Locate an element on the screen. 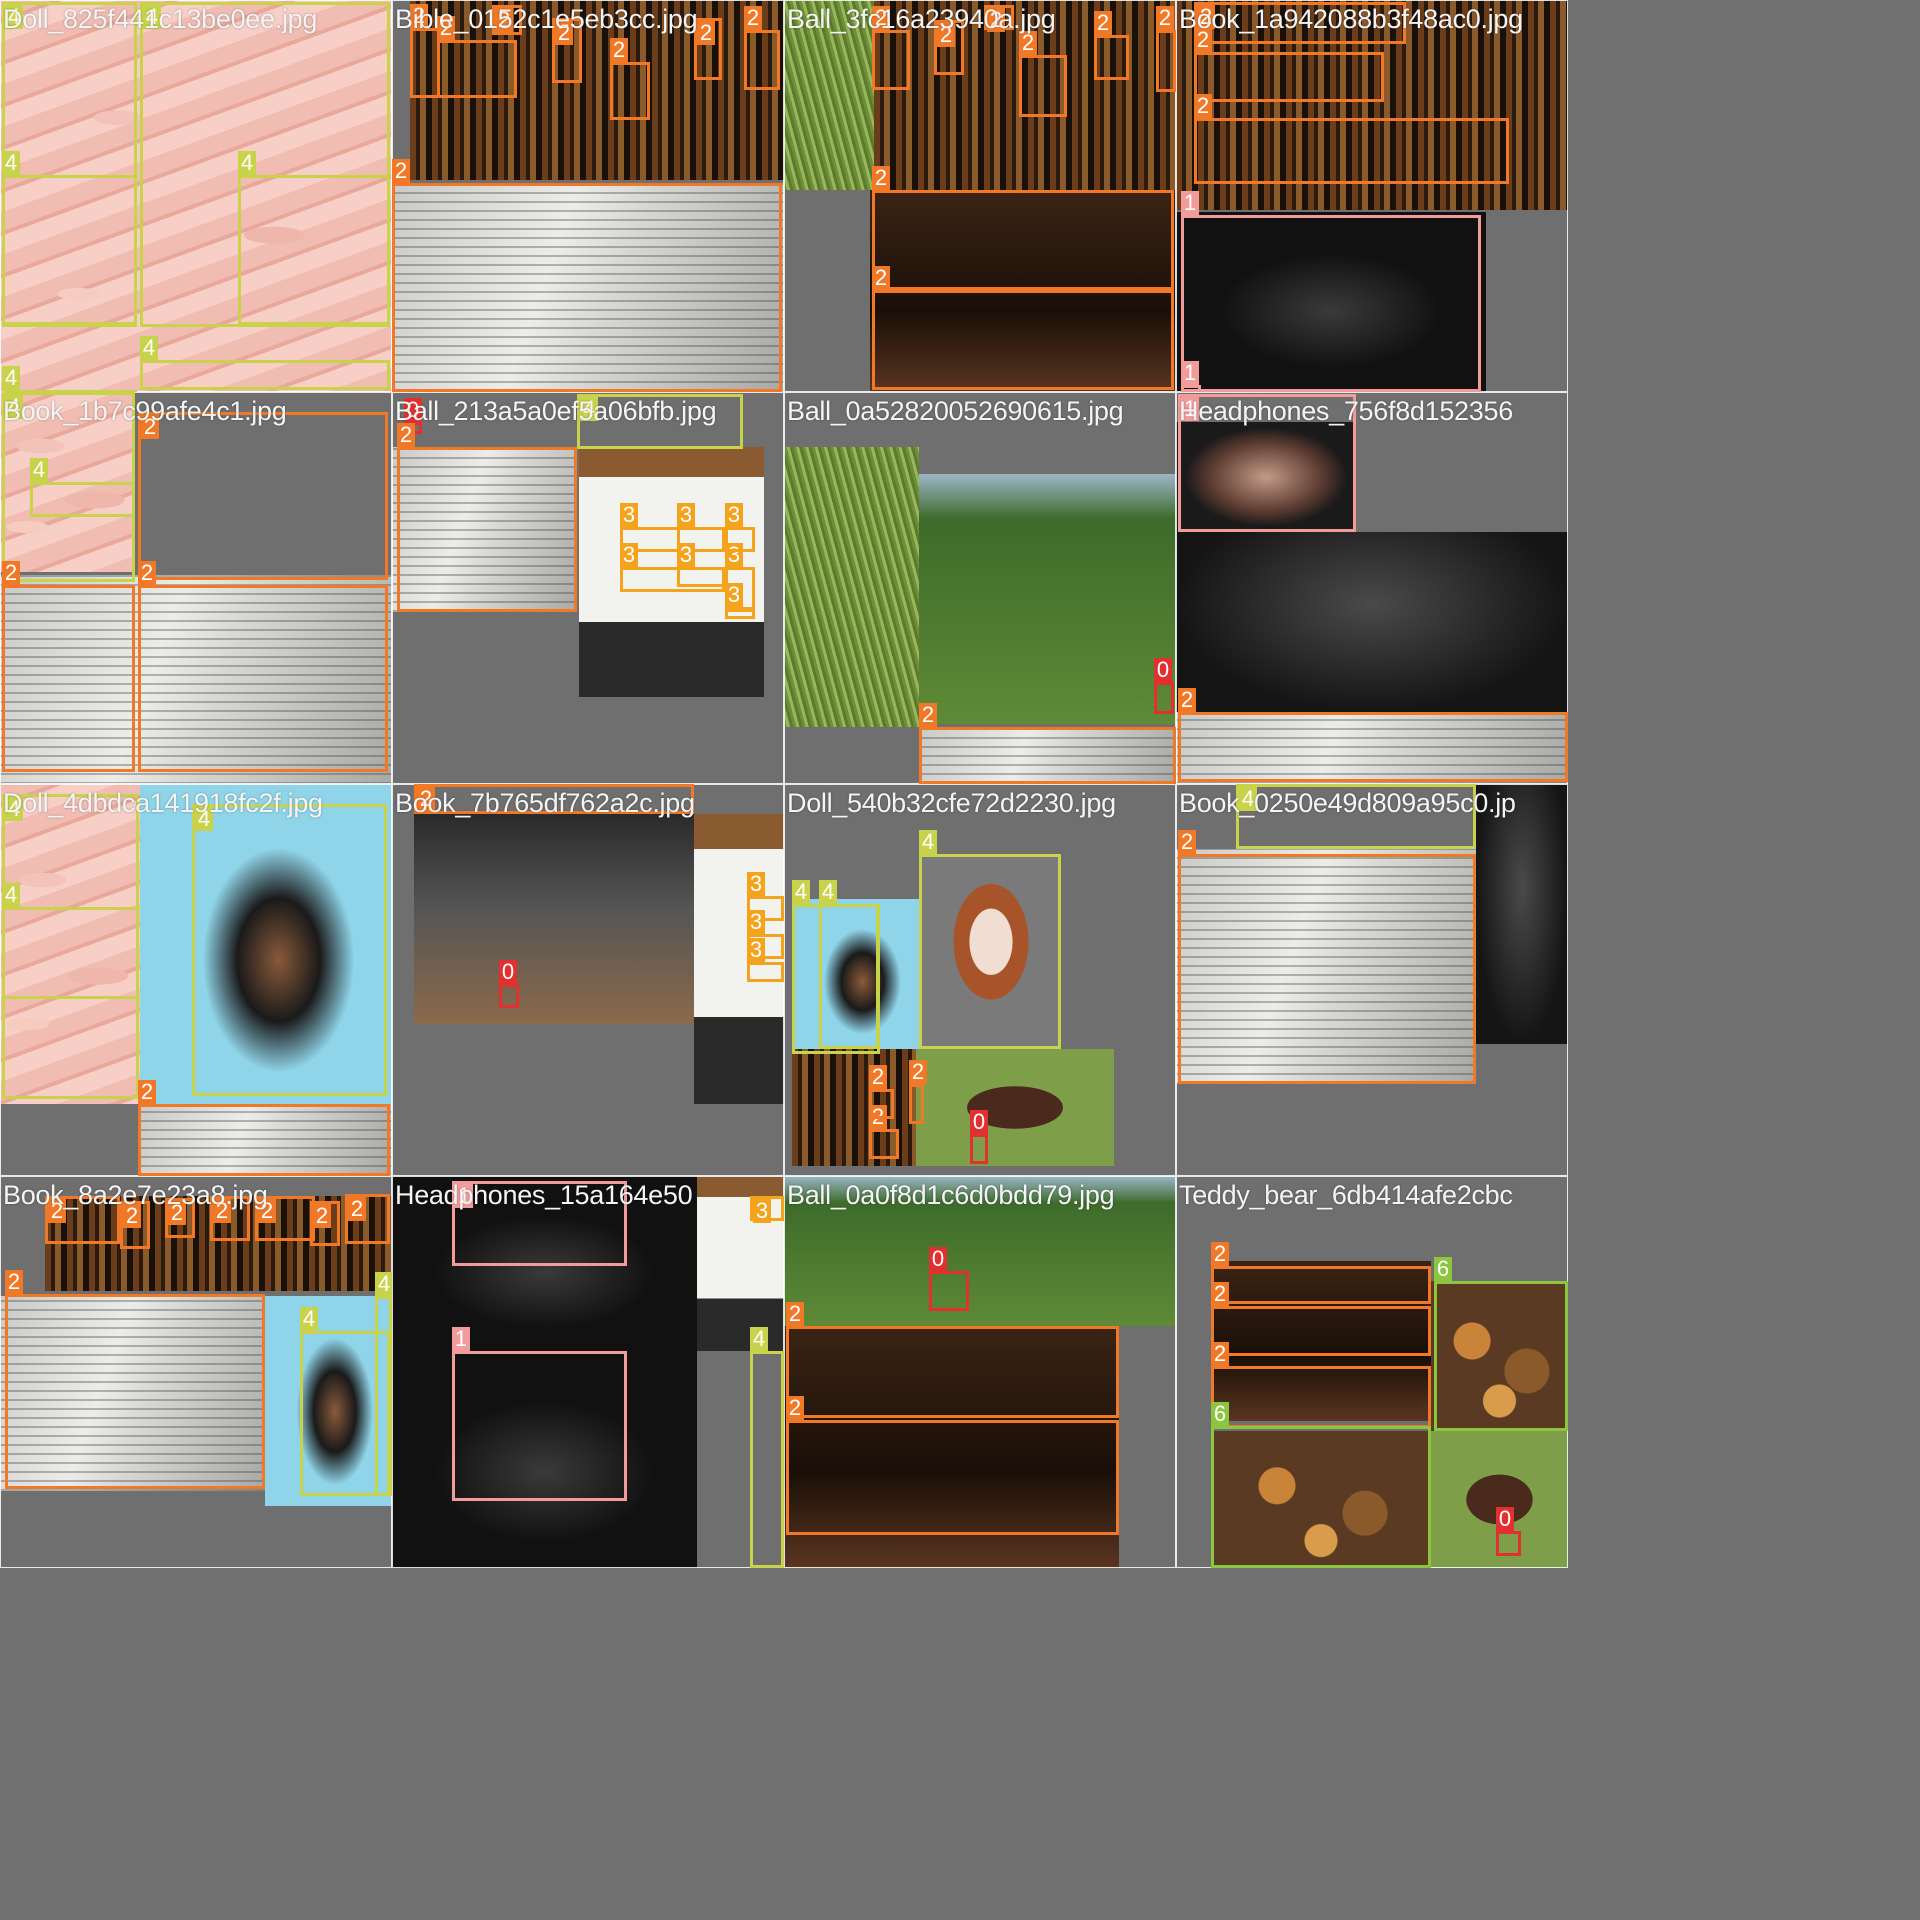  tile-filename: Ball_0a52820052690615.jpg is located at coordinates (955, 411).